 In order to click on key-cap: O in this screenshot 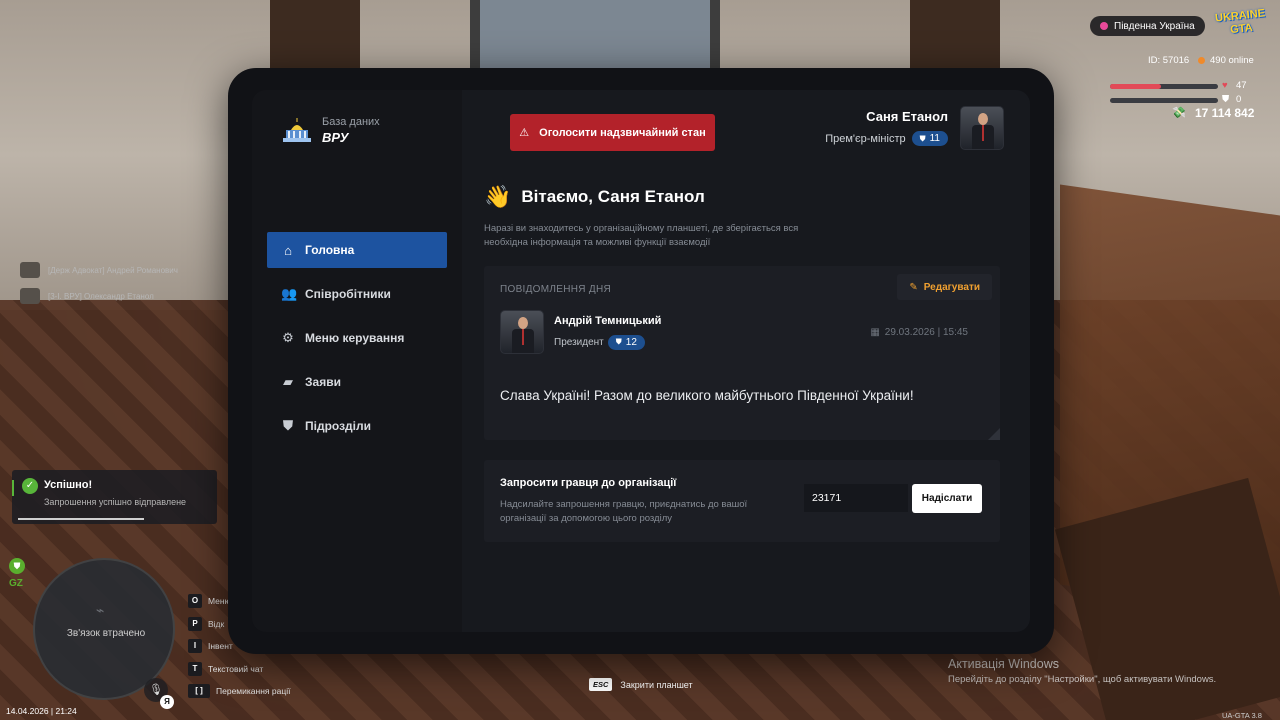, I will do `click(195, 601)`.